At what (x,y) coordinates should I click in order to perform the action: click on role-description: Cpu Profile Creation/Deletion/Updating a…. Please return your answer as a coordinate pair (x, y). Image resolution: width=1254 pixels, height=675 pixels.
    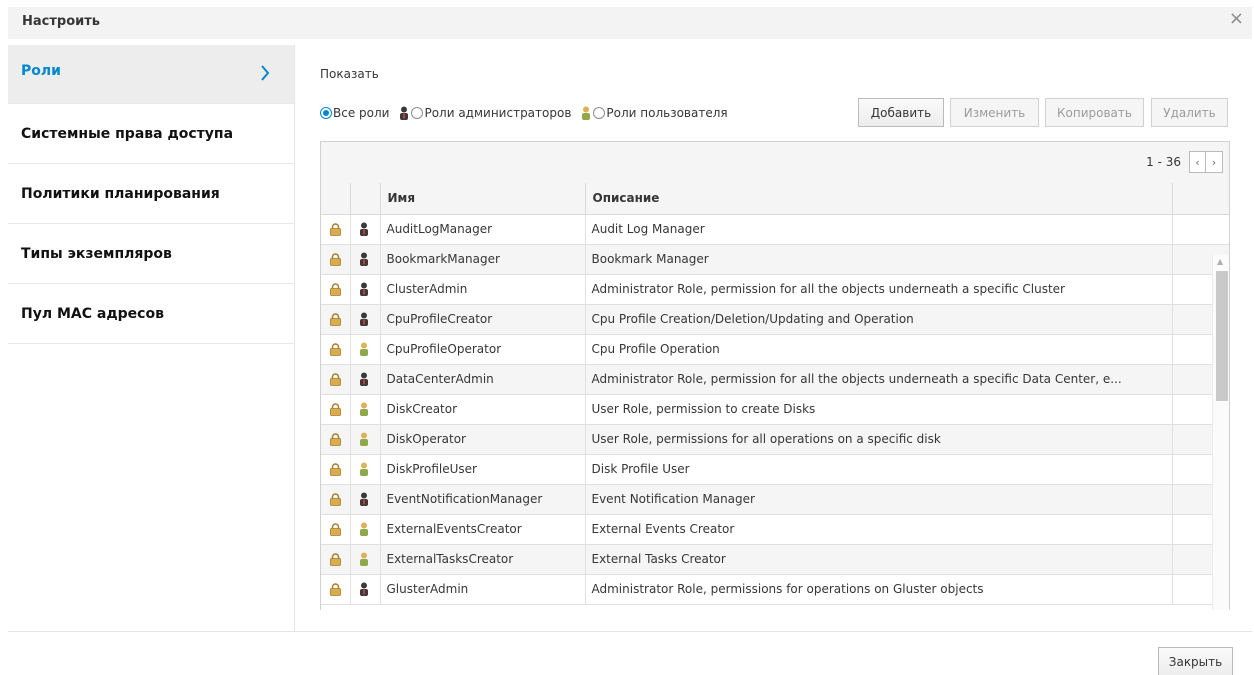
    Looking at the image, I should click on (879, 319).